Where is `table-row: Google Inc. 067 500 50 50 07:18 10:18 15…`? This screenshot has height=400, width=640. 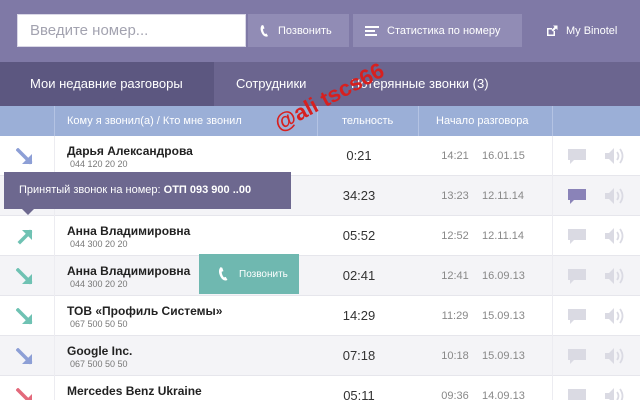
table-row: Google Inc. 067 500 50 50 07:18 10:18 15… is located at coordinates (320, 356).